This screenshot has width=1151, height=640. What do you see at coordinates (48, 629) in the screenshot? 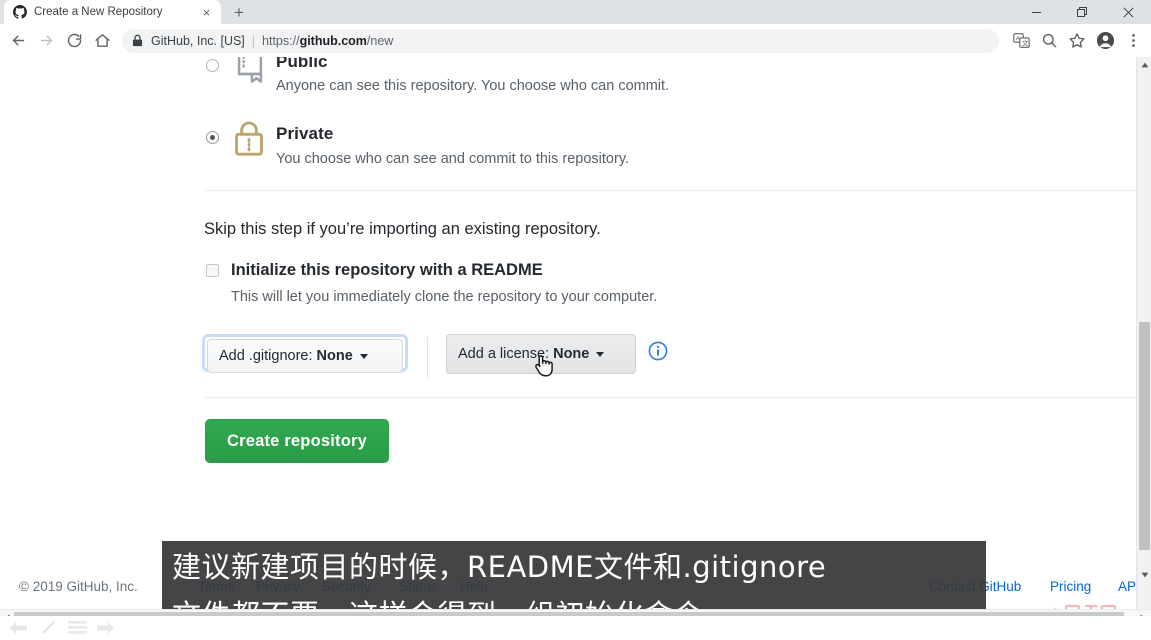
I see `pencil-icon` at bounding box center [48, 629].